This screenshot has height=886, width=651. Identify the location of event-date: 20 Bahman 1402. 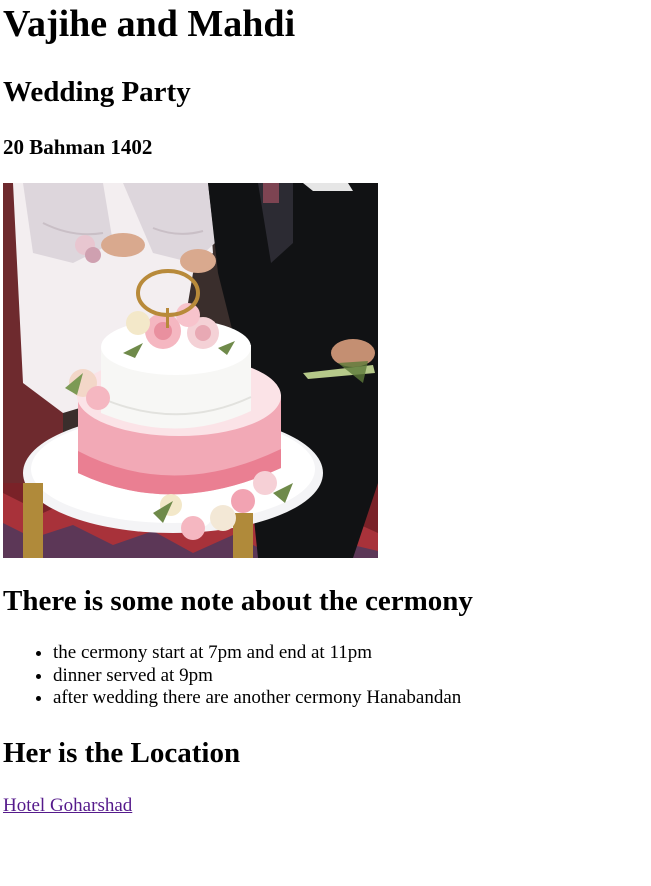
(78, 147).